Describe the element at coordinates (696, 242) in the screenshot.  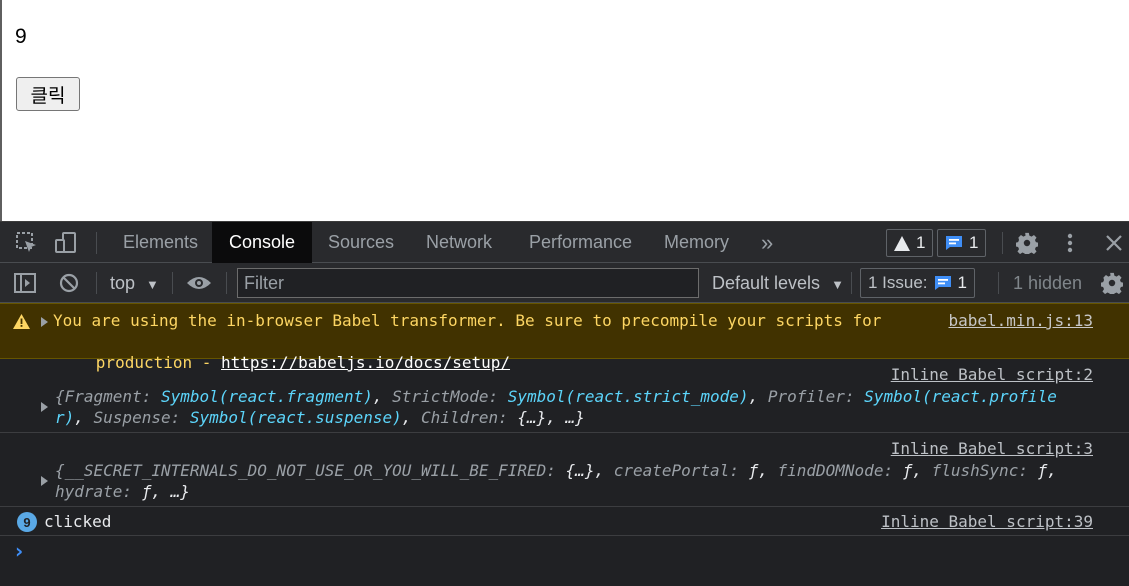
I see `tab-memory: Memory` at that location.